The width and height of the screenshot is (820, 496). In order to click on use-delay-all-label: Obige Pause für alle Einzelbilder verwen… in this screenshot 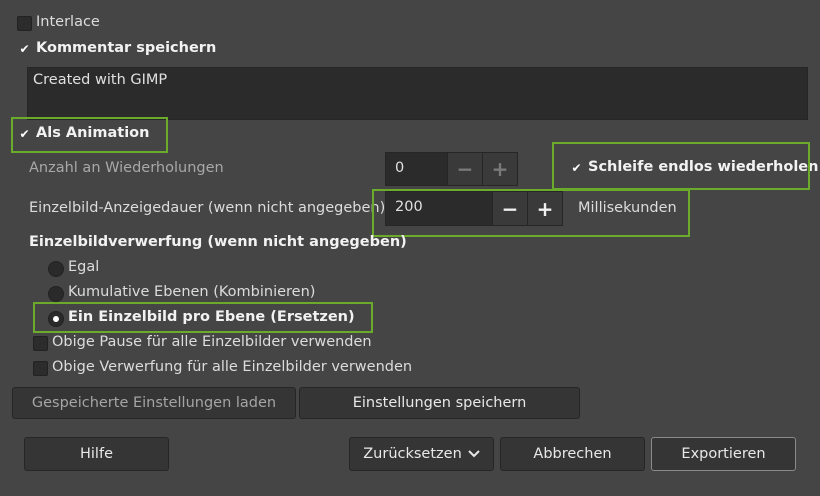, I will do `click(212, 342)`.